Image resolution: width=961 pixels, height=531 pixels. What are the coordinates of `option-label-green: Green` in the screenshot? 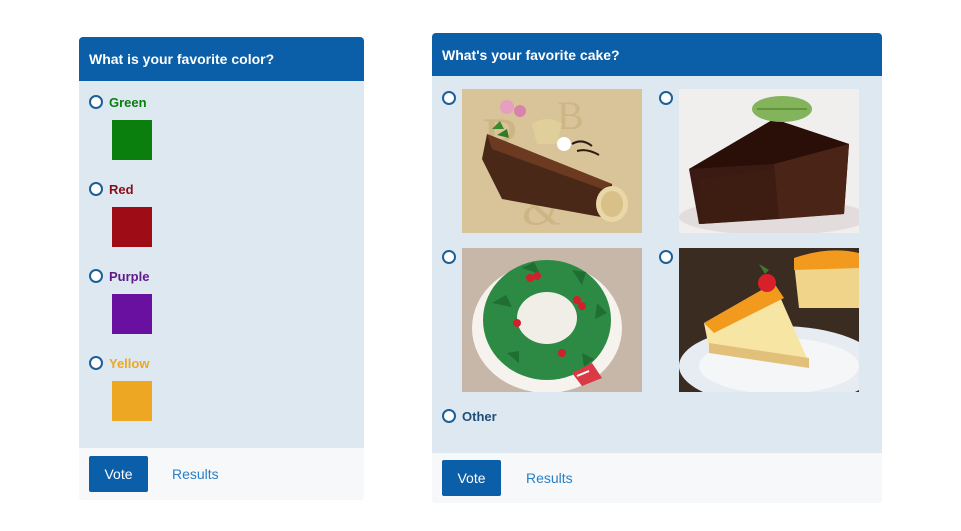 It's located at (128, 102).